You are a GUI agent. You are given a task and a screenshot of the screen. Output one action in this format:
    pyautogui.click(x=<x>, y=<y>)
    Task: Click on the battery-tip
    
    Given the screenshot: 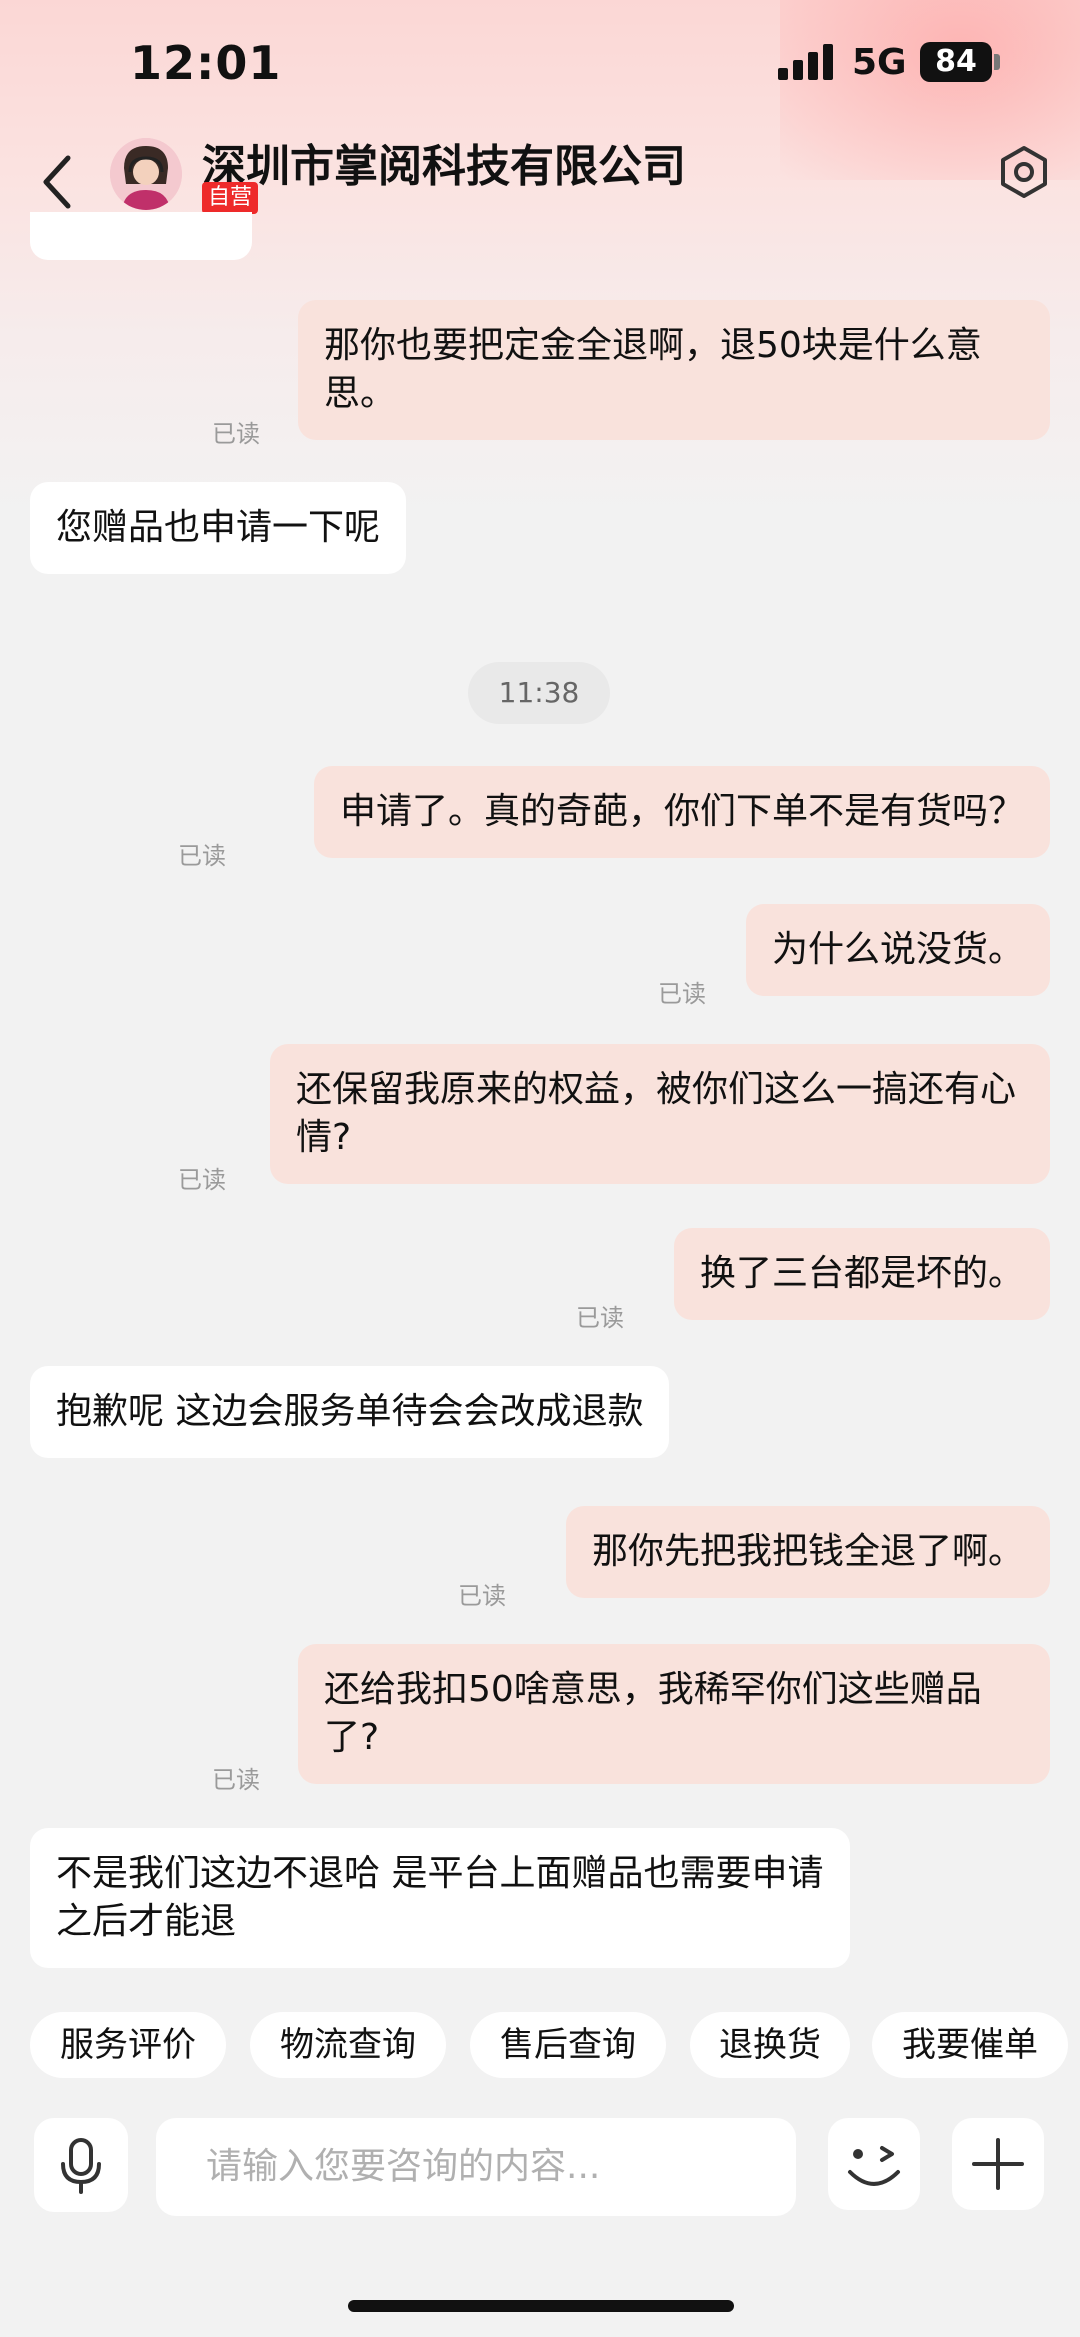 What is the action you would take?
    pyautogui.click(x=997, y=62)
    